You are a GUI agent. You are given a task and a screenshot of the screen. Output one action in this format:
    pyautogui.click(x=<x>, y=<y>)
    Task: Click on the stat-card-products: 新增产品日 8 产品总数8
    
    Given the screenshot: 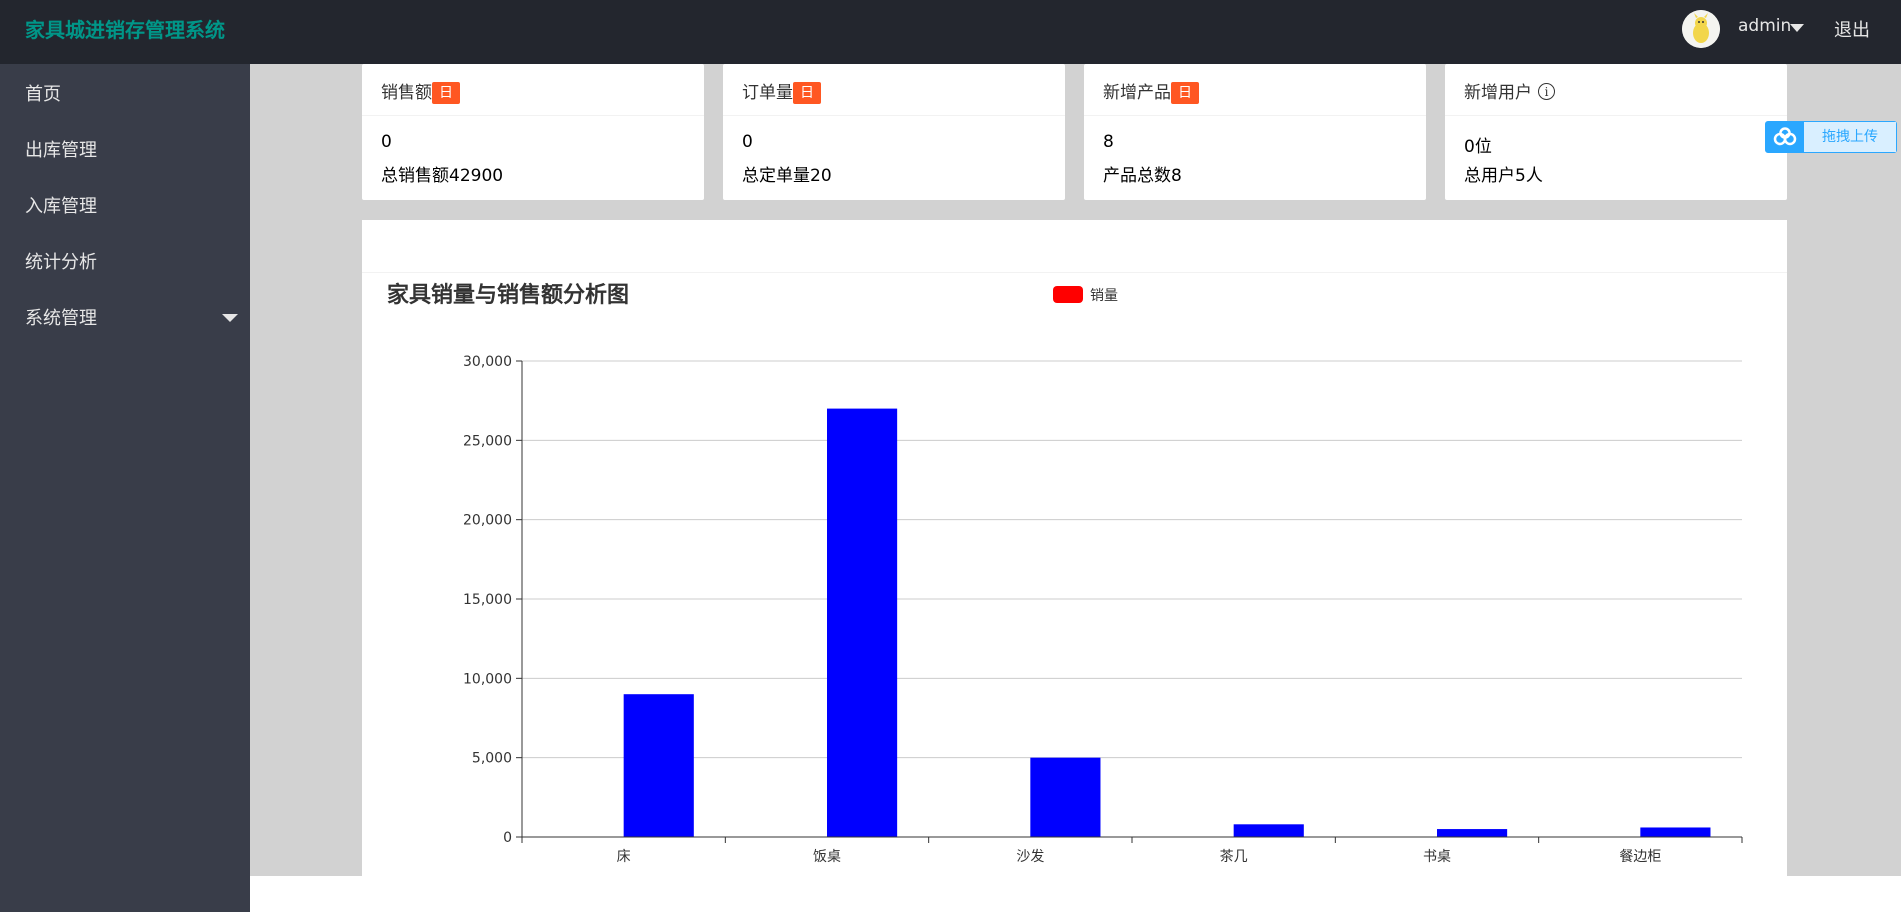 What is the action you would take?
    pyautogui.click(x=1255, y=132)
    